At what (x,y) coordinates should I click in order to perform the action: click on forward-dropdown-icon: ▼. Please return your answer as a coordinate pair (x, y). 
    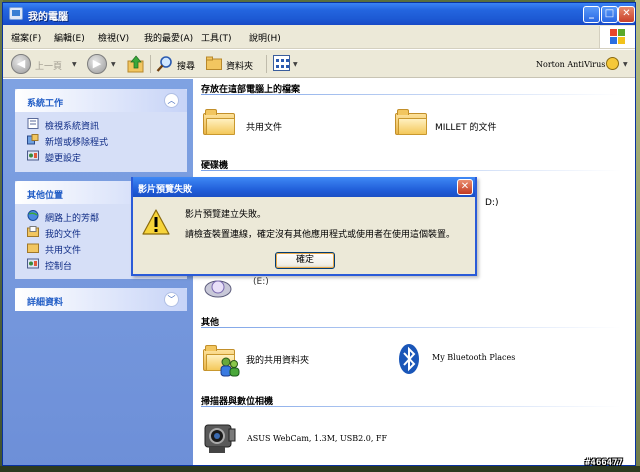
    Looking at the image, I should click on (113, 64).